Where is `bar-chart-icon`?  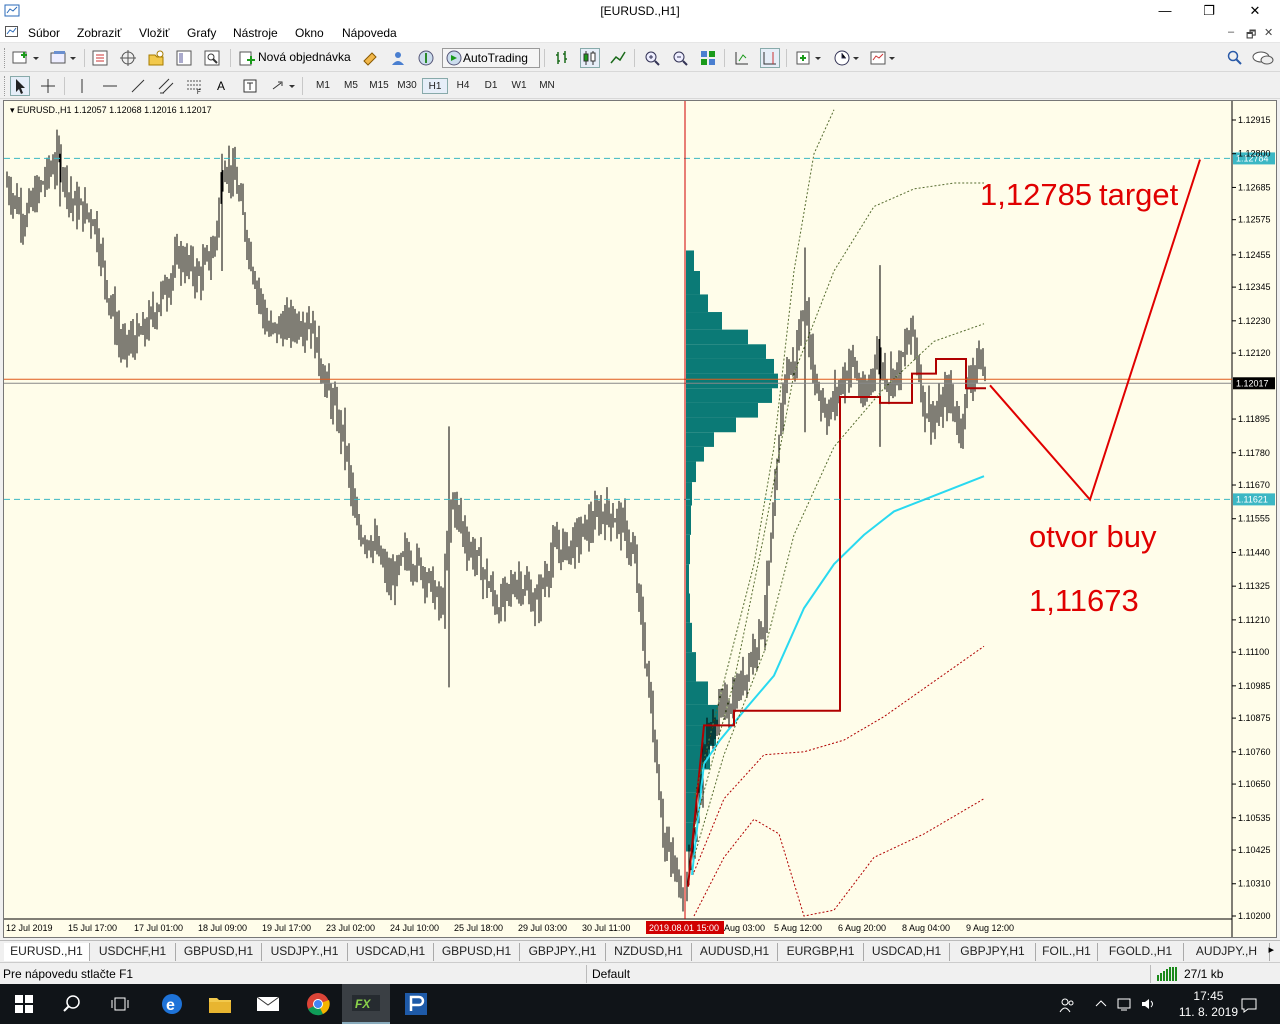 bar-chart-icon is located at coordinates (562, 58).